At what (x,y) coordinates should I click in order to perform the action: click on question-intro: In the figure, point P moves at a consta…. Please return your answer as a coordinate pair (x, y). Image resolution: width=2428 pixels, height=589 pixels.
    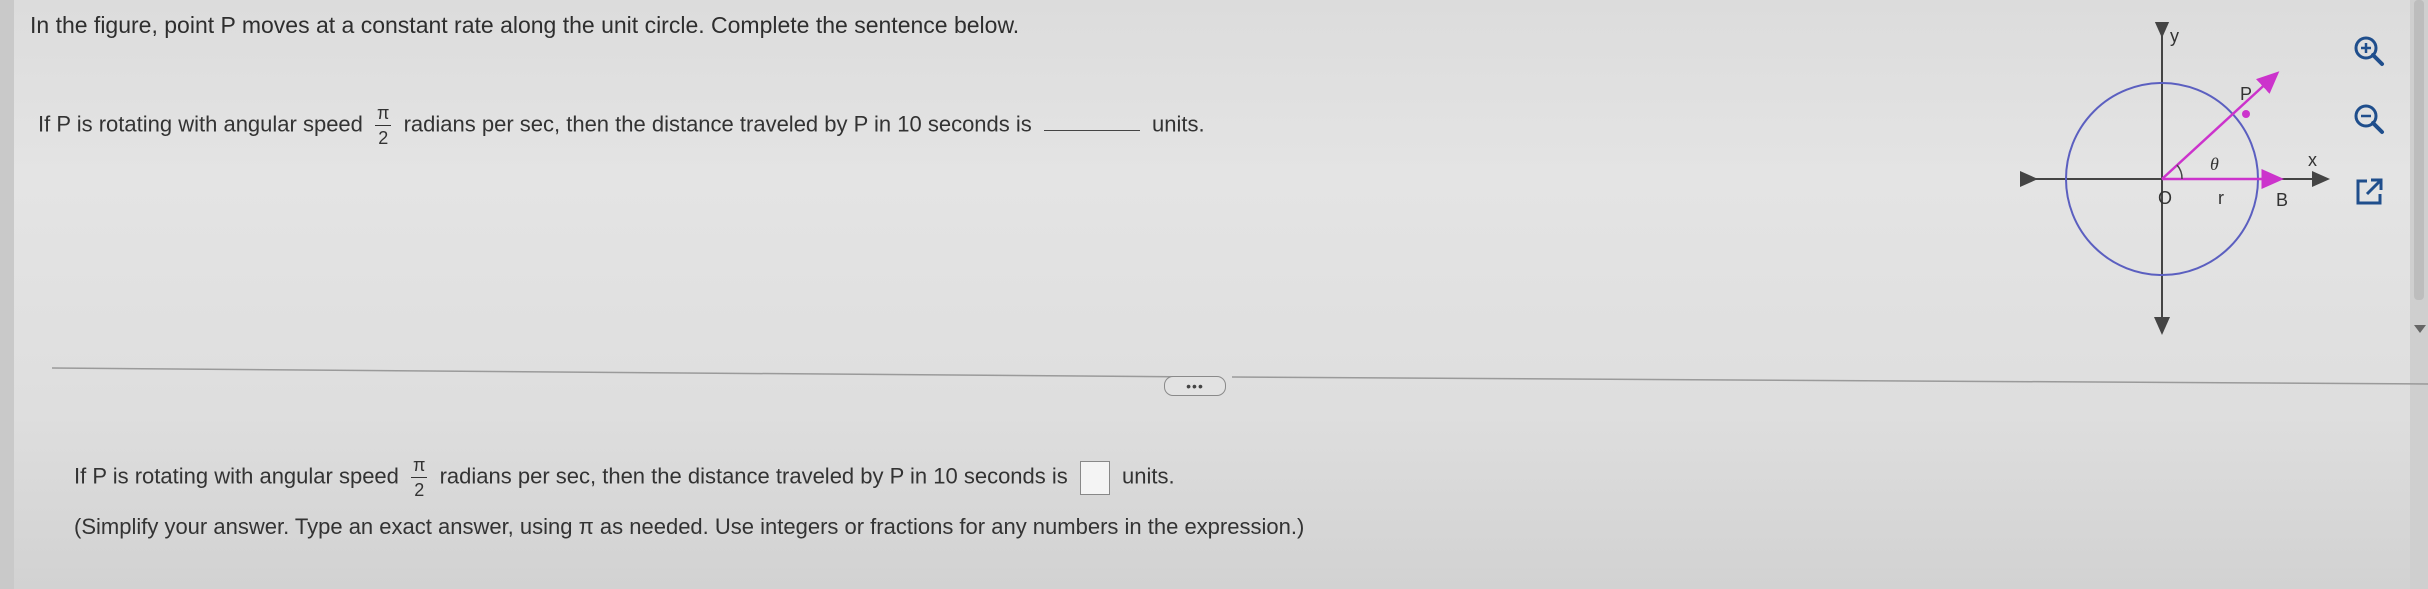
    Looking at the image, I should click on (525, 25).